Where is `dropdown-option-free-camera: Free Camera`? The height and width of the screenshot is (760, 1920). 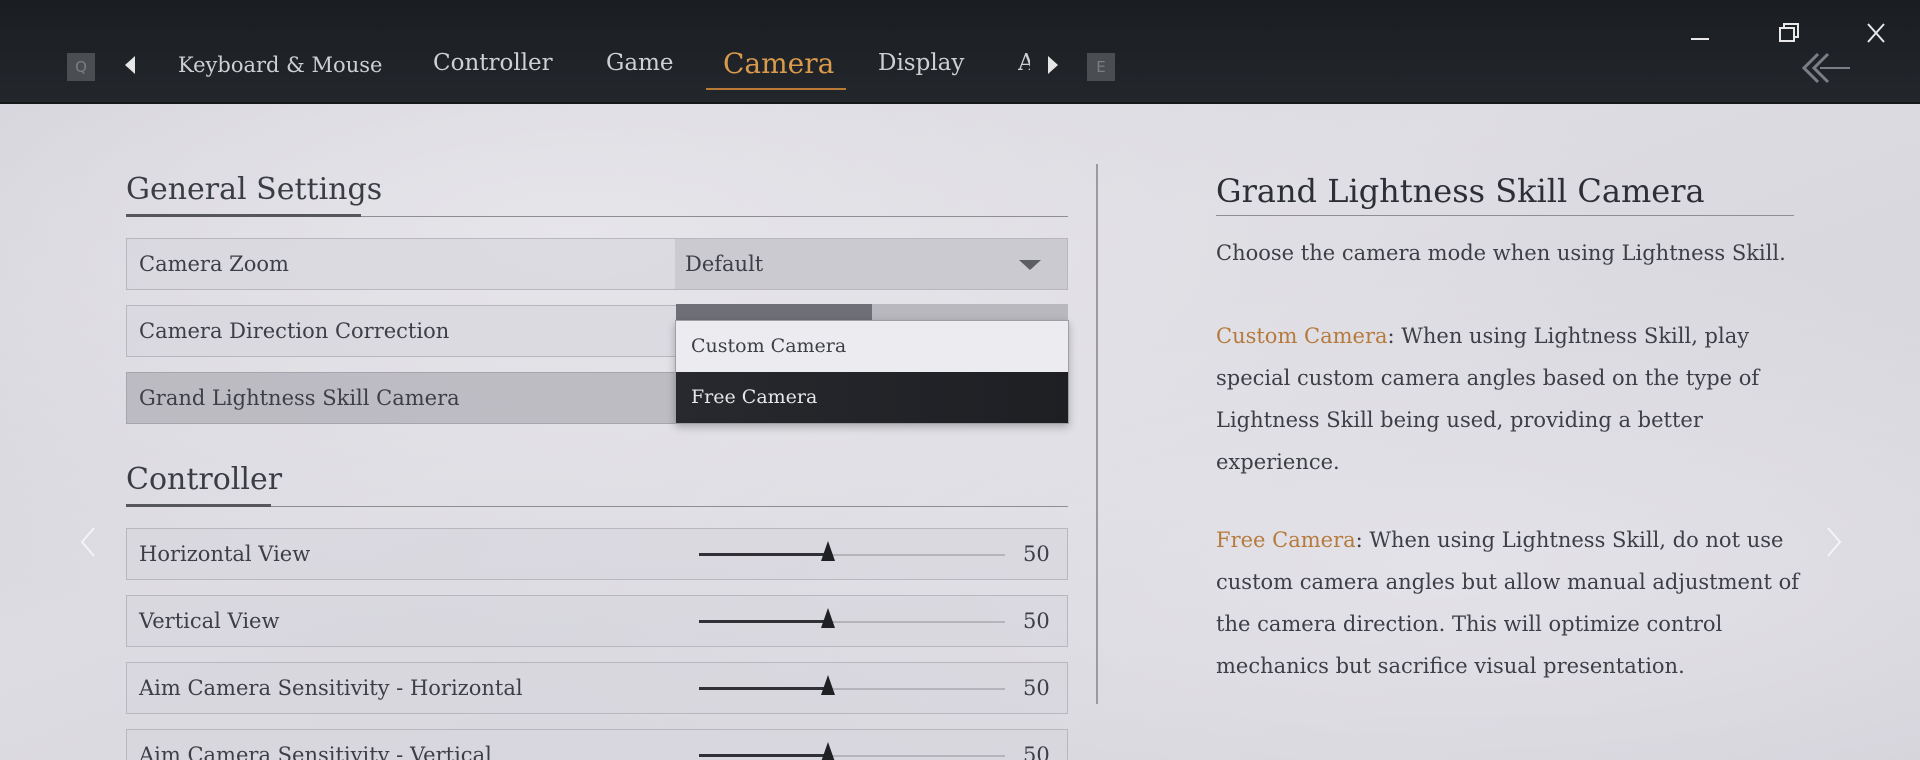 dropdown-option-free-camera: Free Camera is located at coordinates (872, 397).